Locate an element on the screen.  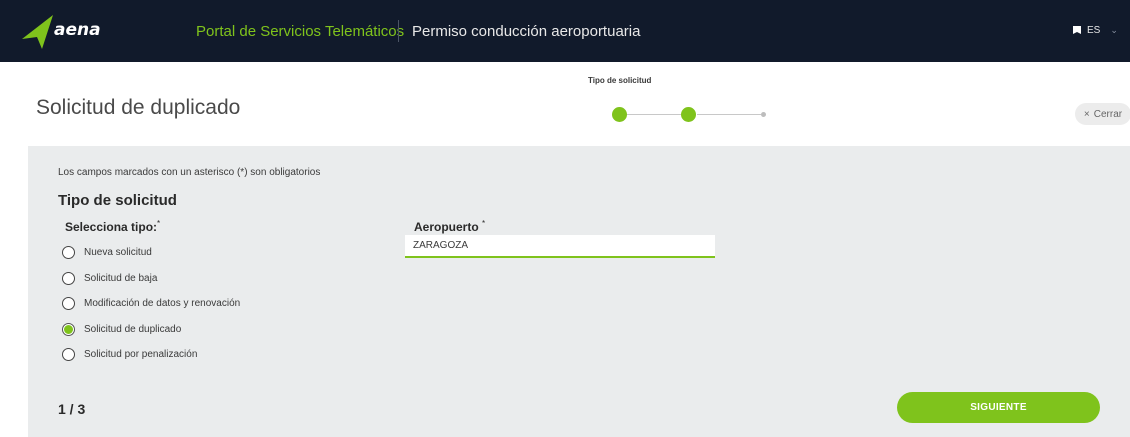
close-button: × Cerrar is located at coordinates (1102, 114).